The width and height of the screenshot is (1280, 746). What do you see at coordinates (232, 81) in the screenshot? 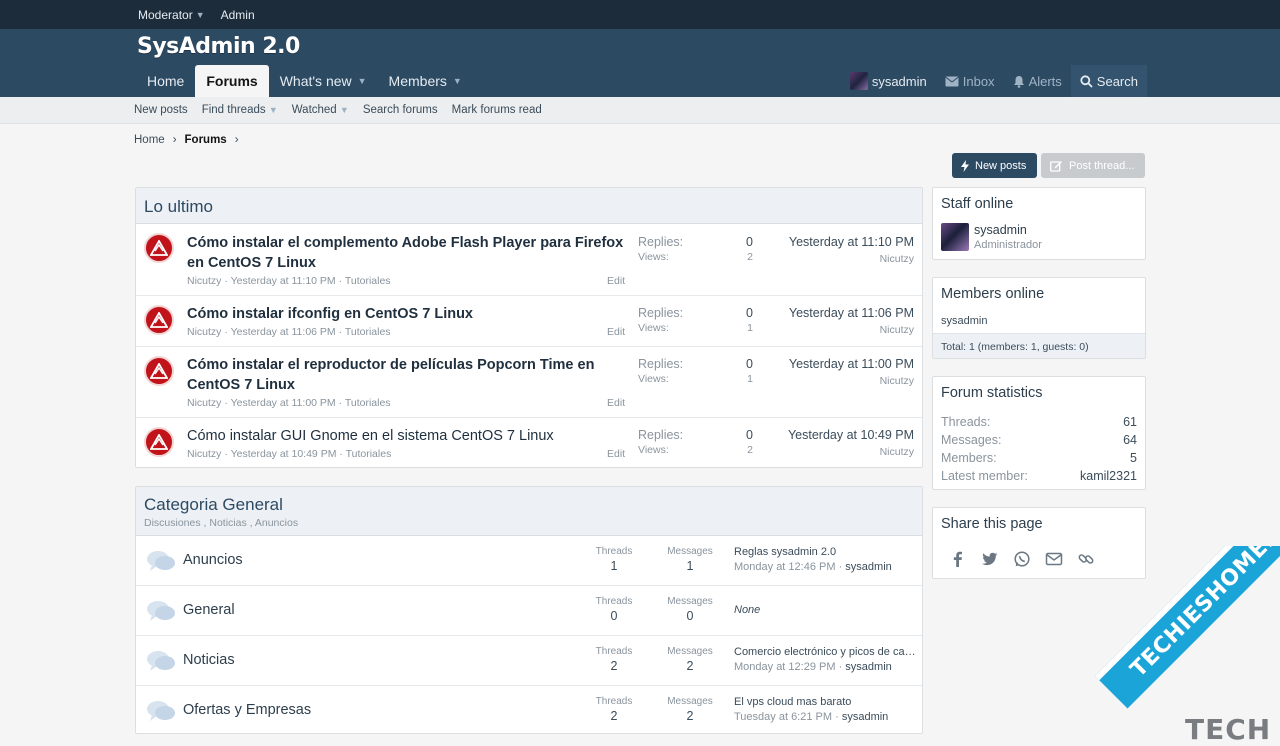
I see `tab-forums: Forums` at bounding box center [232, 81].